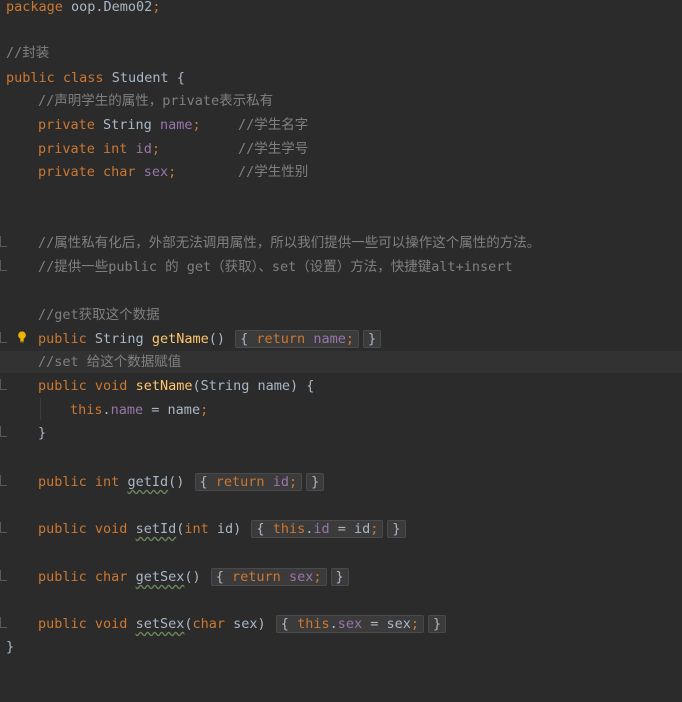 This screenshot has height=702, width=682. I want to click on assignment: = id, so click(350, 529).